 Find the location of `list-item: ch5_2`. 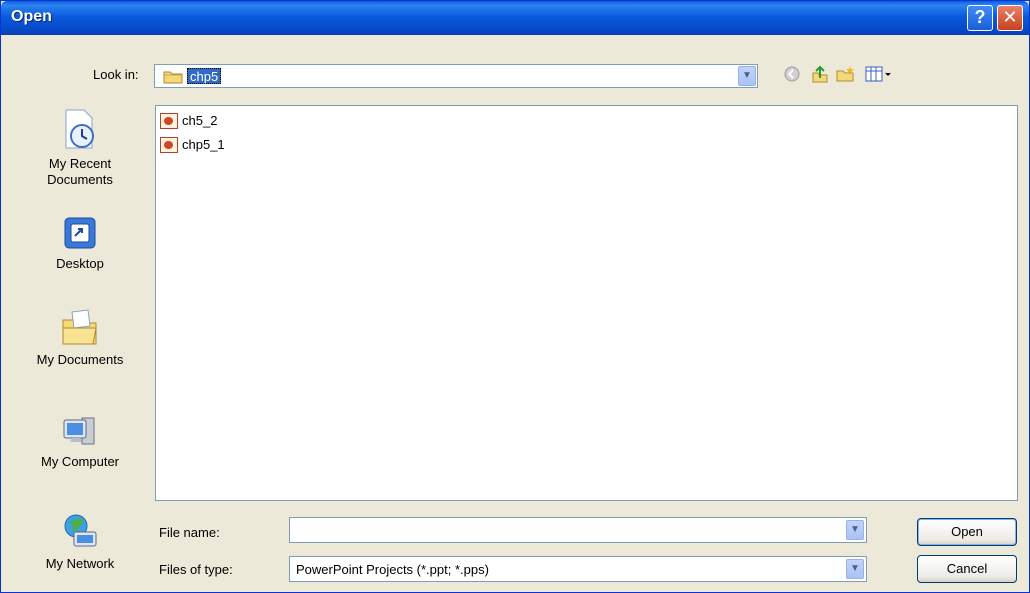

list-item: ch5_2 is located at coordinates (205, 121).